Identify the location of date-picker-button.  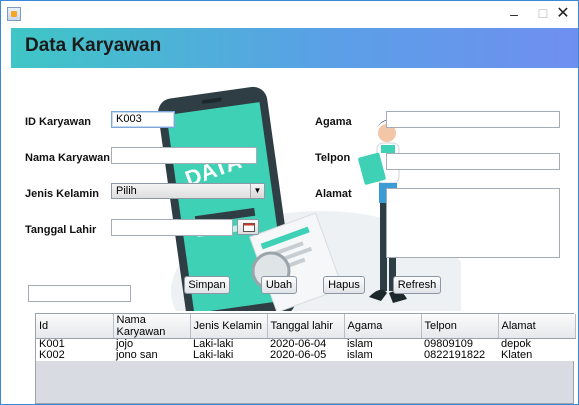
(248, 227).